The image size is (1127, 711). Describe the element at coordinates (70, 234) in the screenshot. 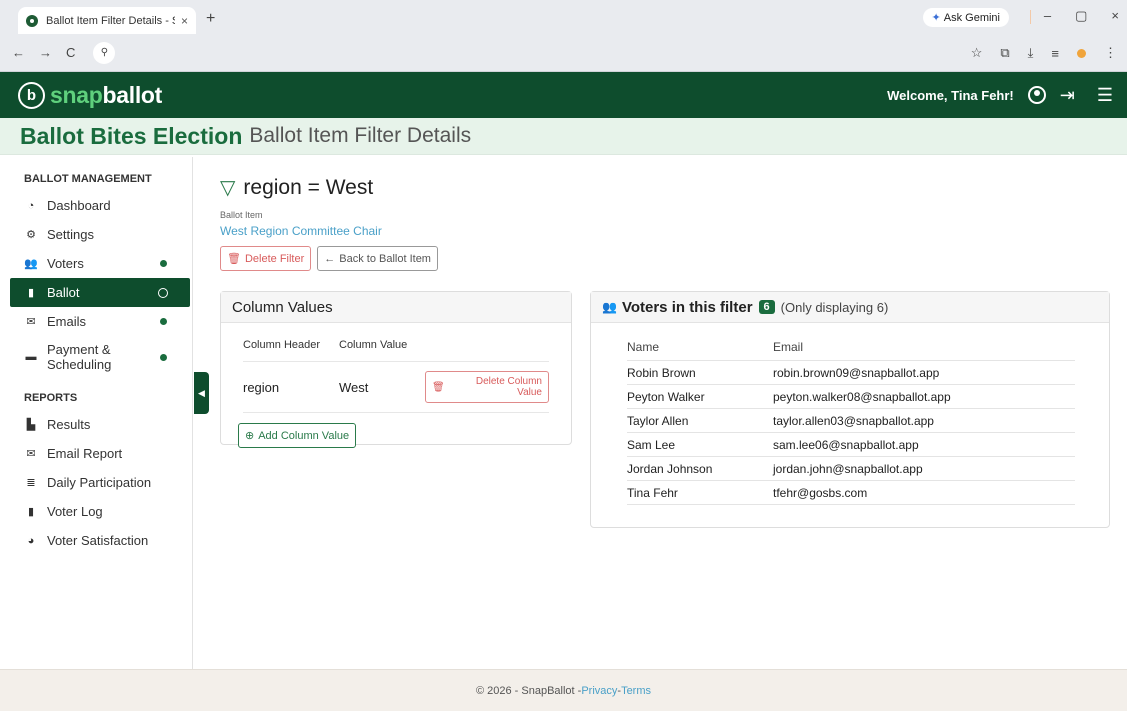

I see `sidebar-item-label: Settings` at that location.